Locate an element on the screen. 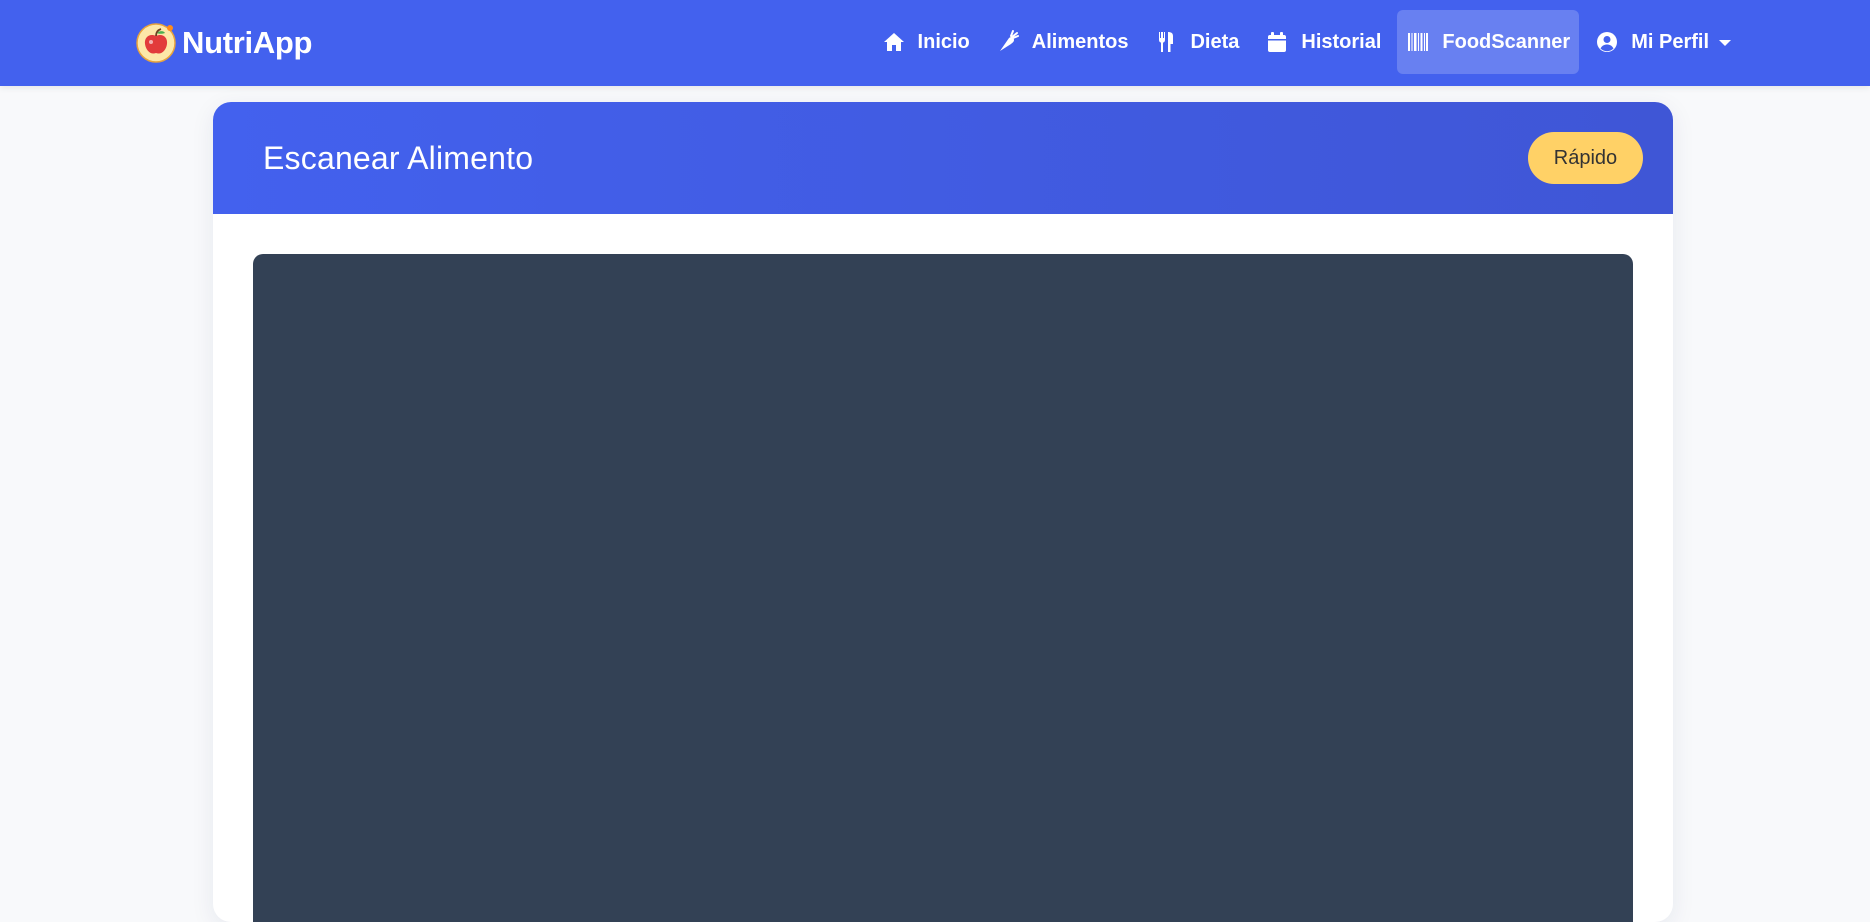  nav-item-mi-perfil: Mi Perfil is located at coordinates (1663, 42).